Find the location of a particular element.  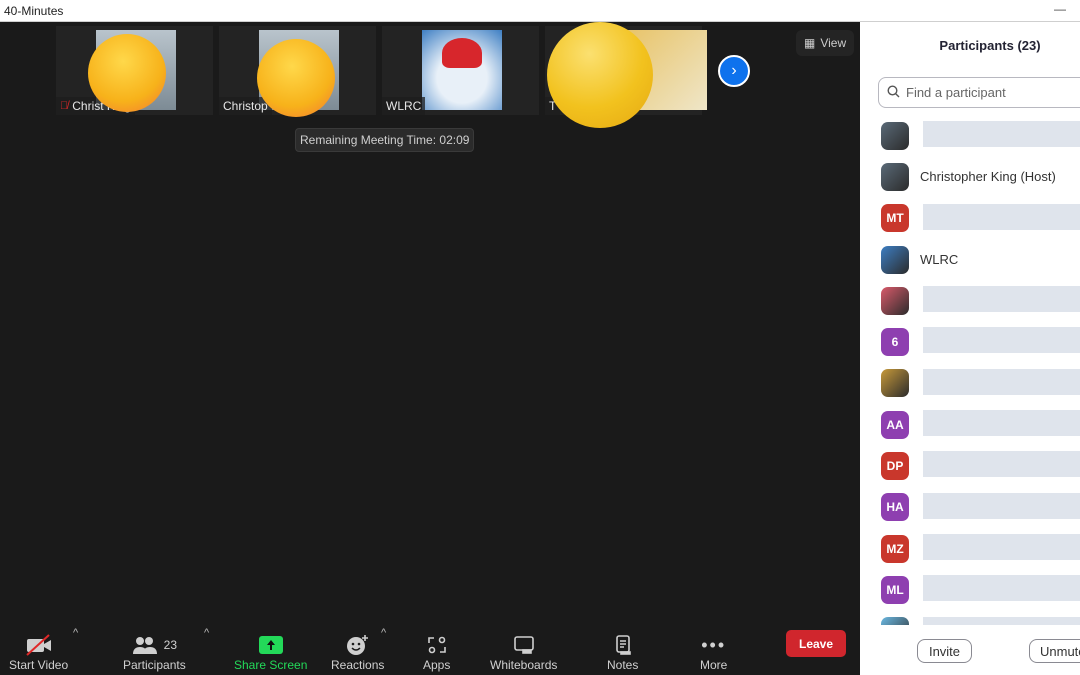

share-screen-label: Share Screen is located at coordinates (271, 665).